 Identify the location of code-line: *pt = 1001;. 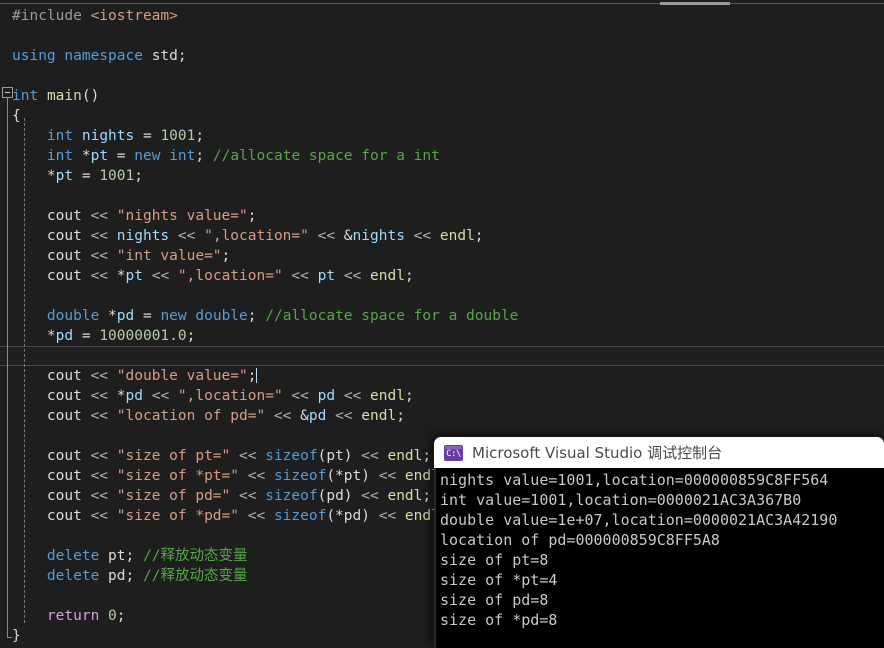
(442, 176).